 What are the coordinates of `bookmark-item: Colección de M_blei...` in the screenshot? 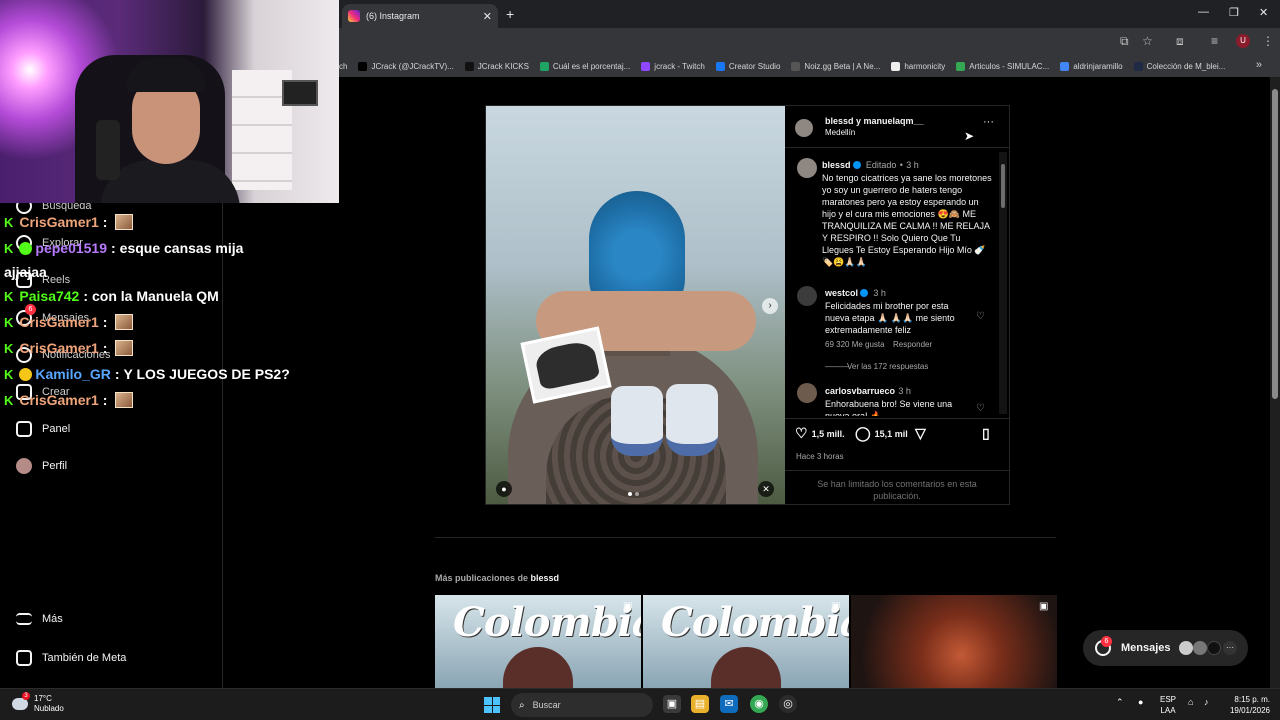 It's located at (1179, 66).